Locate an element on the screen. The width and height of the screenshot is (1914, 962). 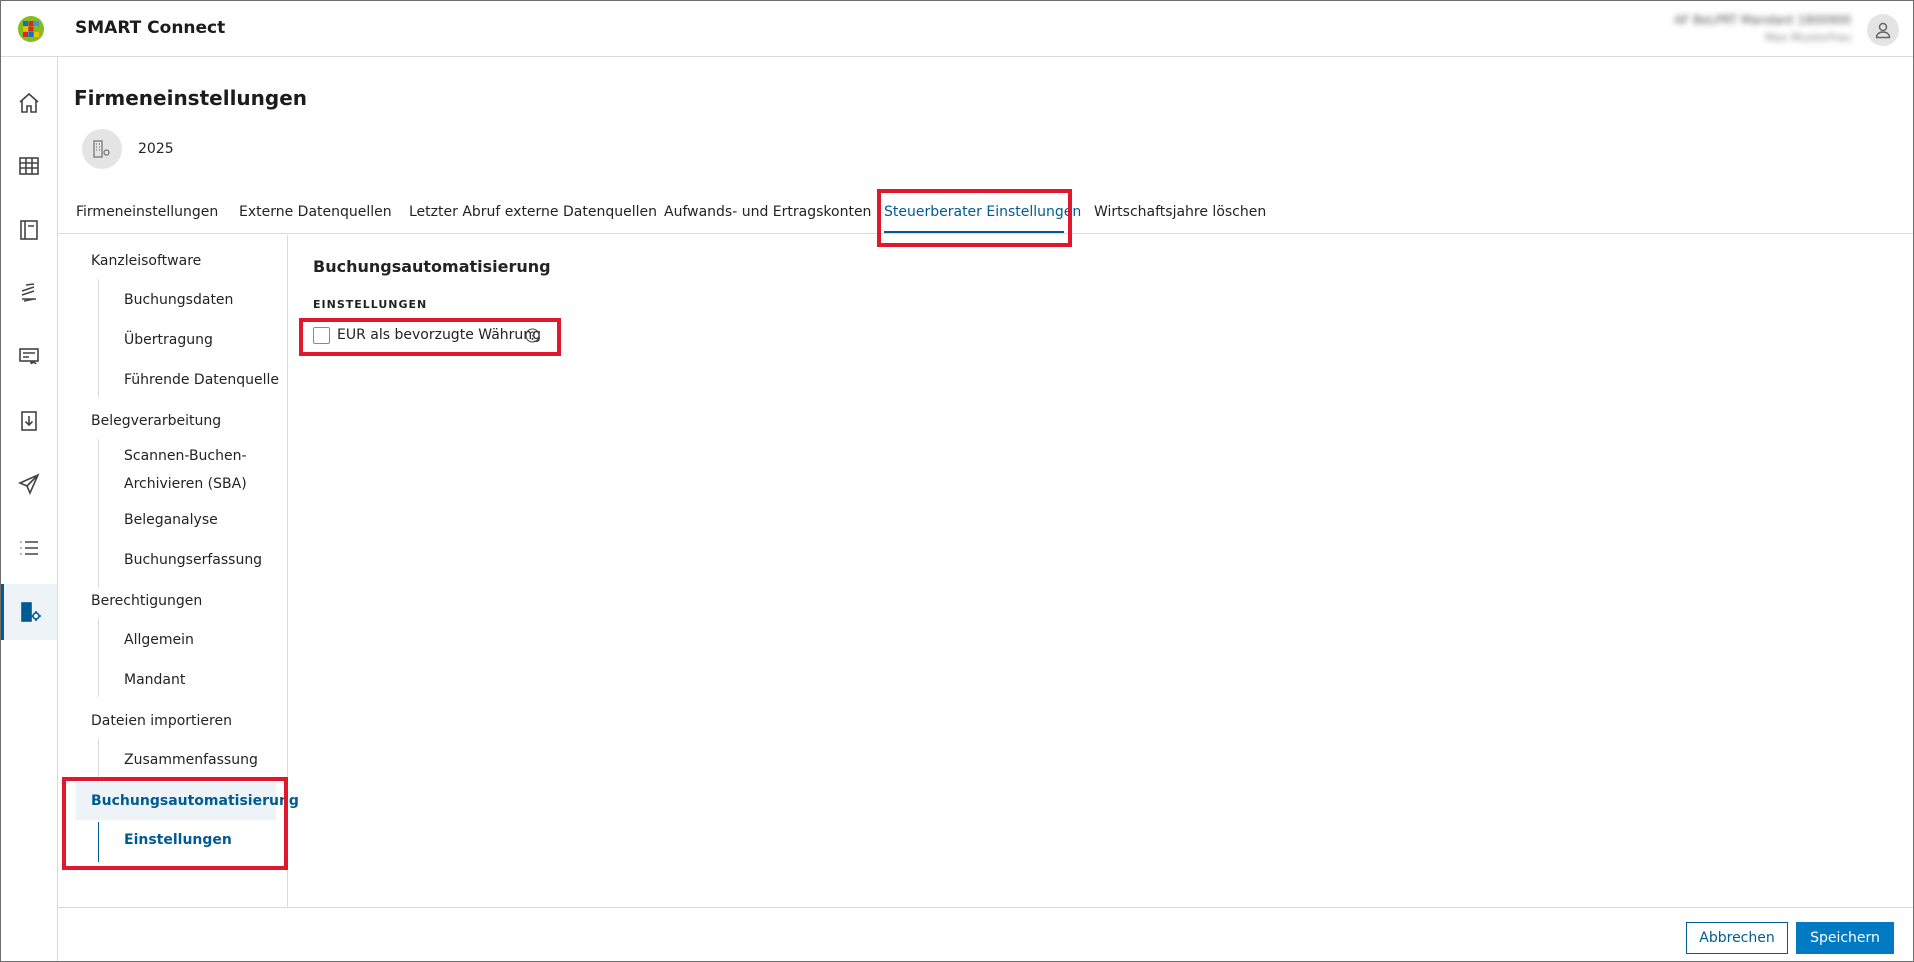
rail-item-home is located at coordinates (29, 103).